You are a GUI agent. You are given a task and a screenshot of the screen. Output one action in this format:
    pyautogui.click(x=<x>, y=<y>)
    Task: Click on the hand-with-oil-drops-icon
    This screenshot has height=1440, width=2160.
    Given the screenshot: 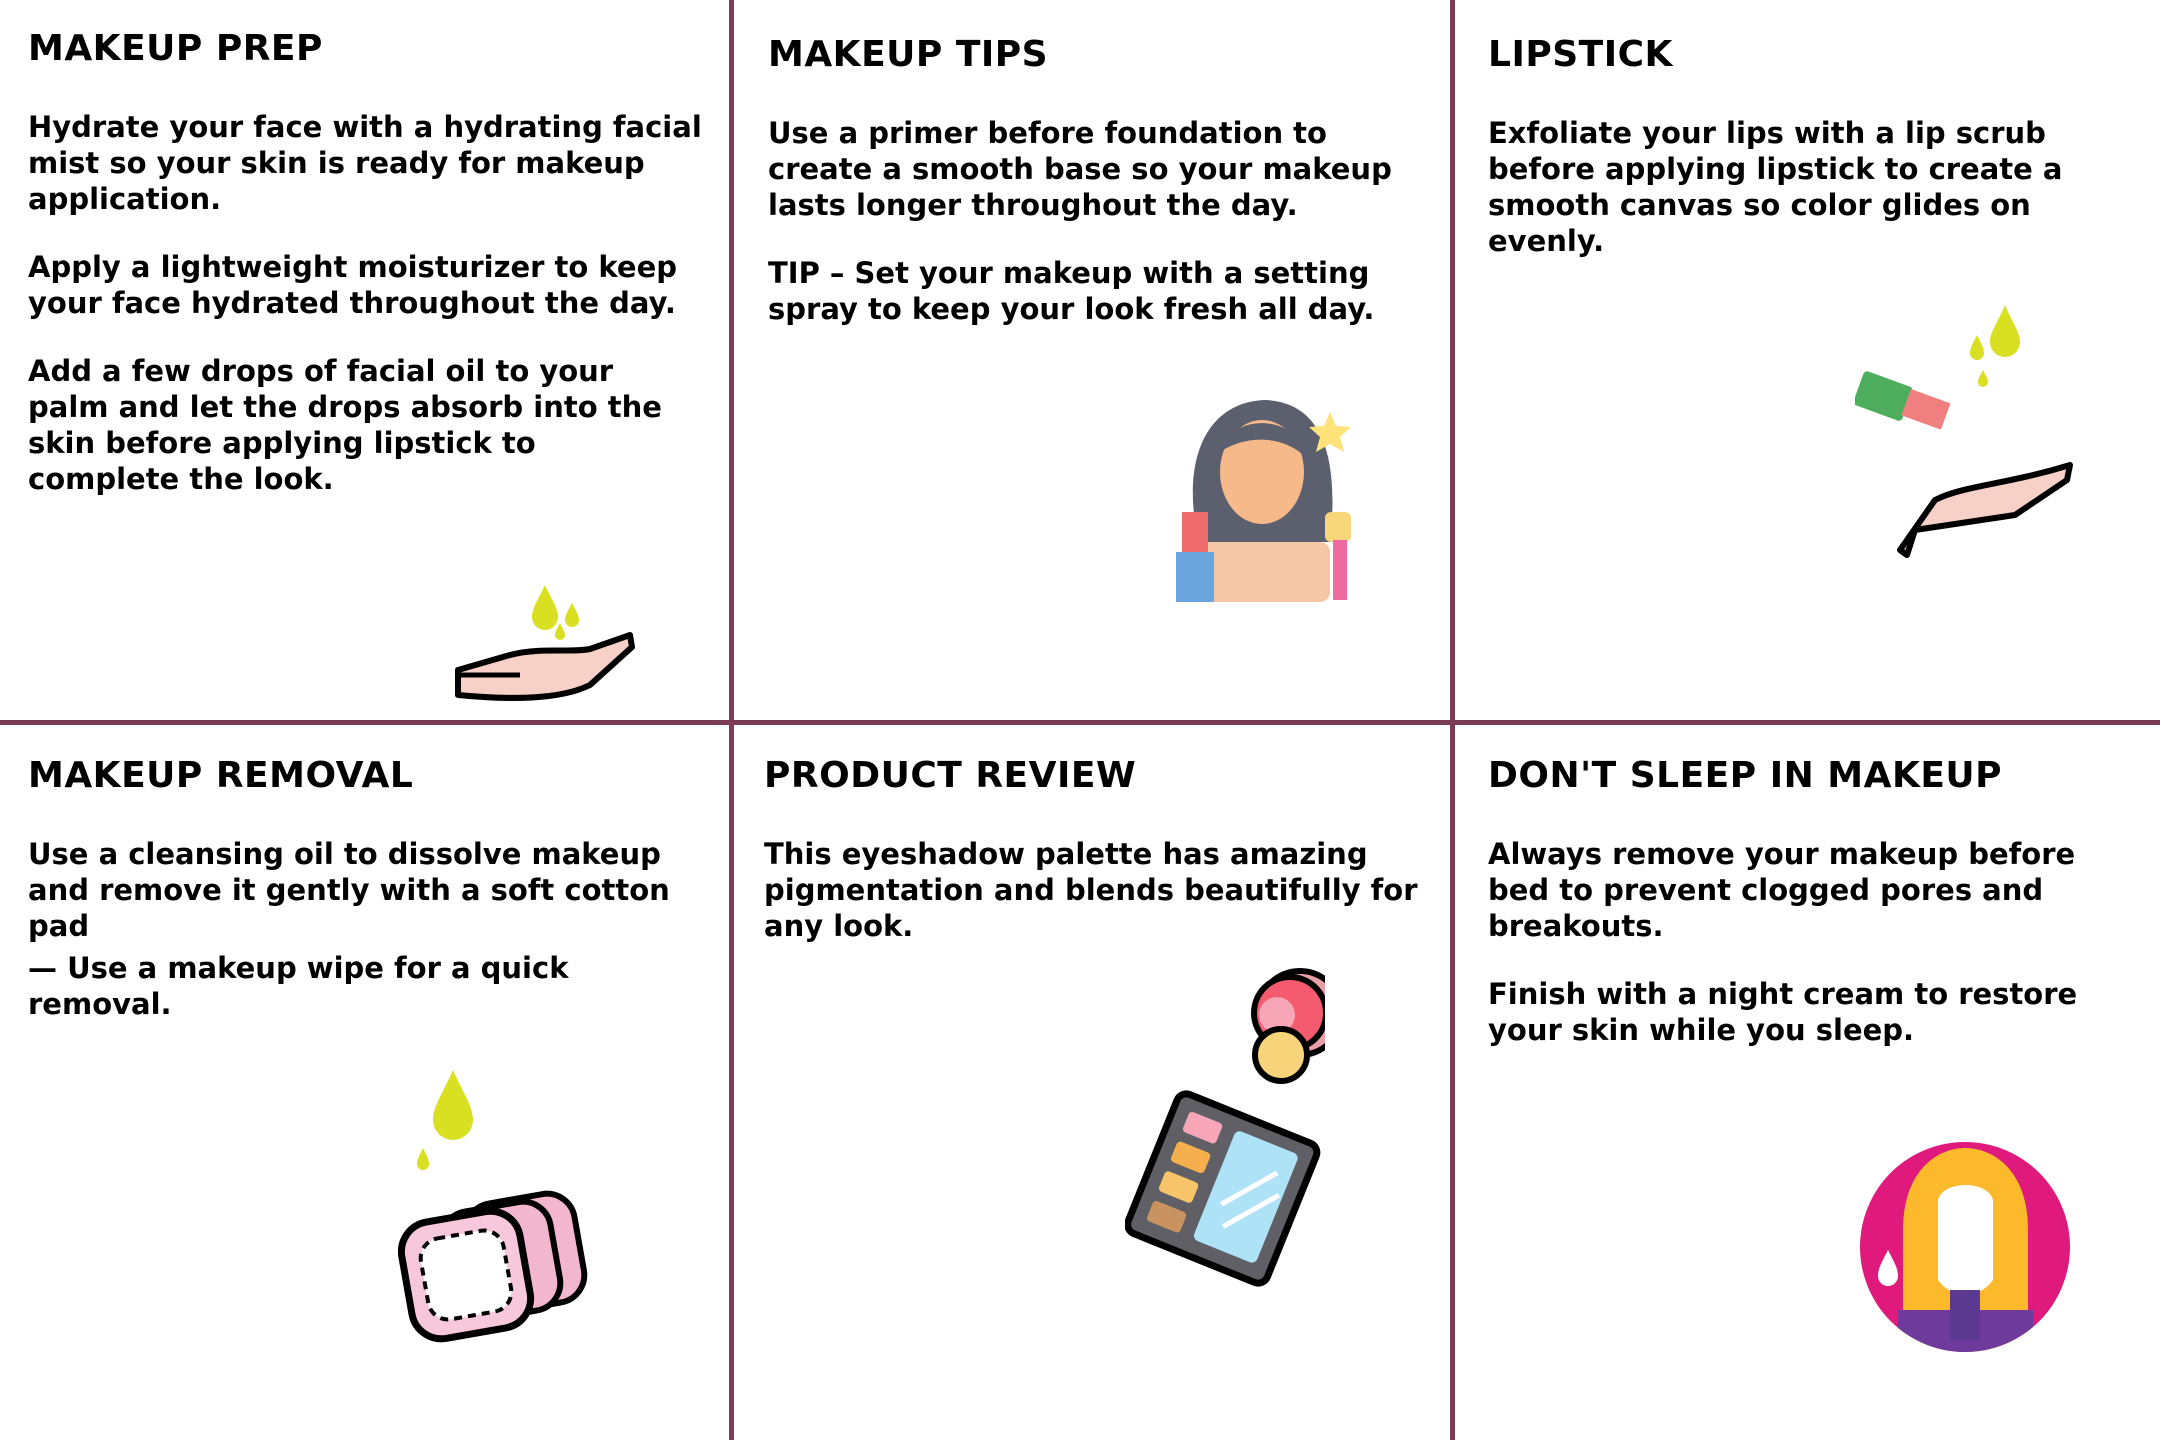 What is the action you would take?
    pyautogui.click(x=545, y=643)
    